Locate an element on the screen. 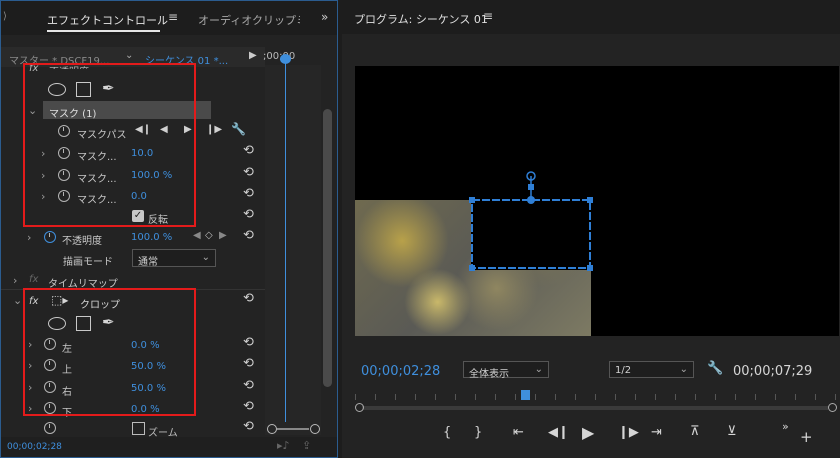  mini-timeline is located at coordinates (293, 250).